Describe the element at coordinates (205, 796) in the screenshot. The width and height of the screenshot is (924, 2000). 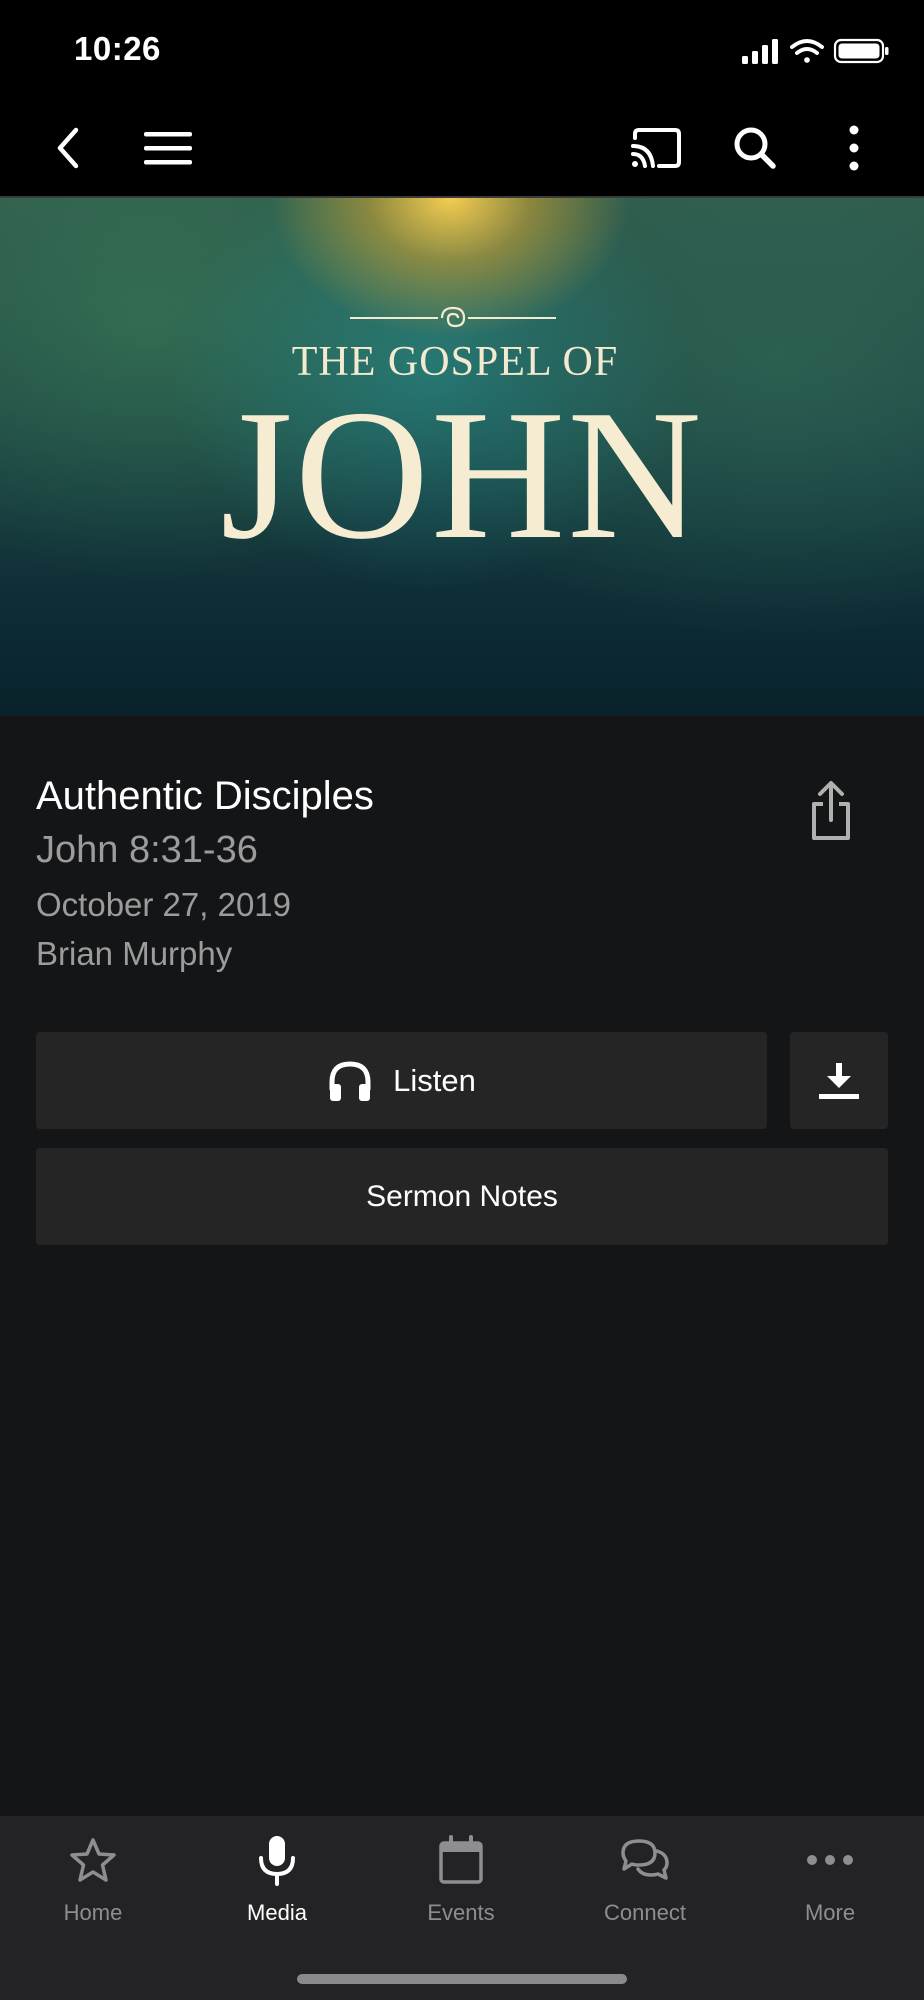
I see `sermon-title: Authentic Disciples` at that location.